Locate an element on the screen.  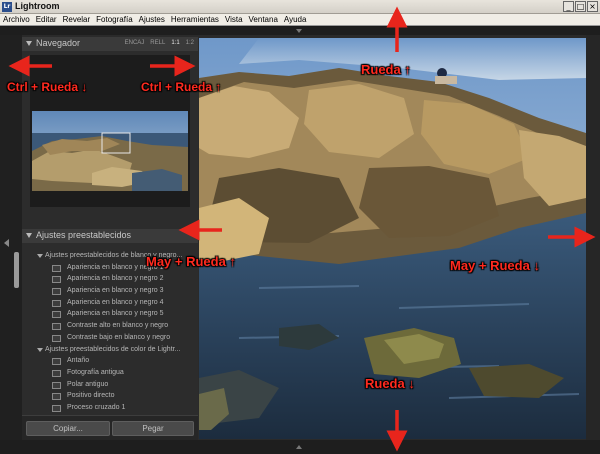
right-panel-edge is located at coordinates (593, 237).